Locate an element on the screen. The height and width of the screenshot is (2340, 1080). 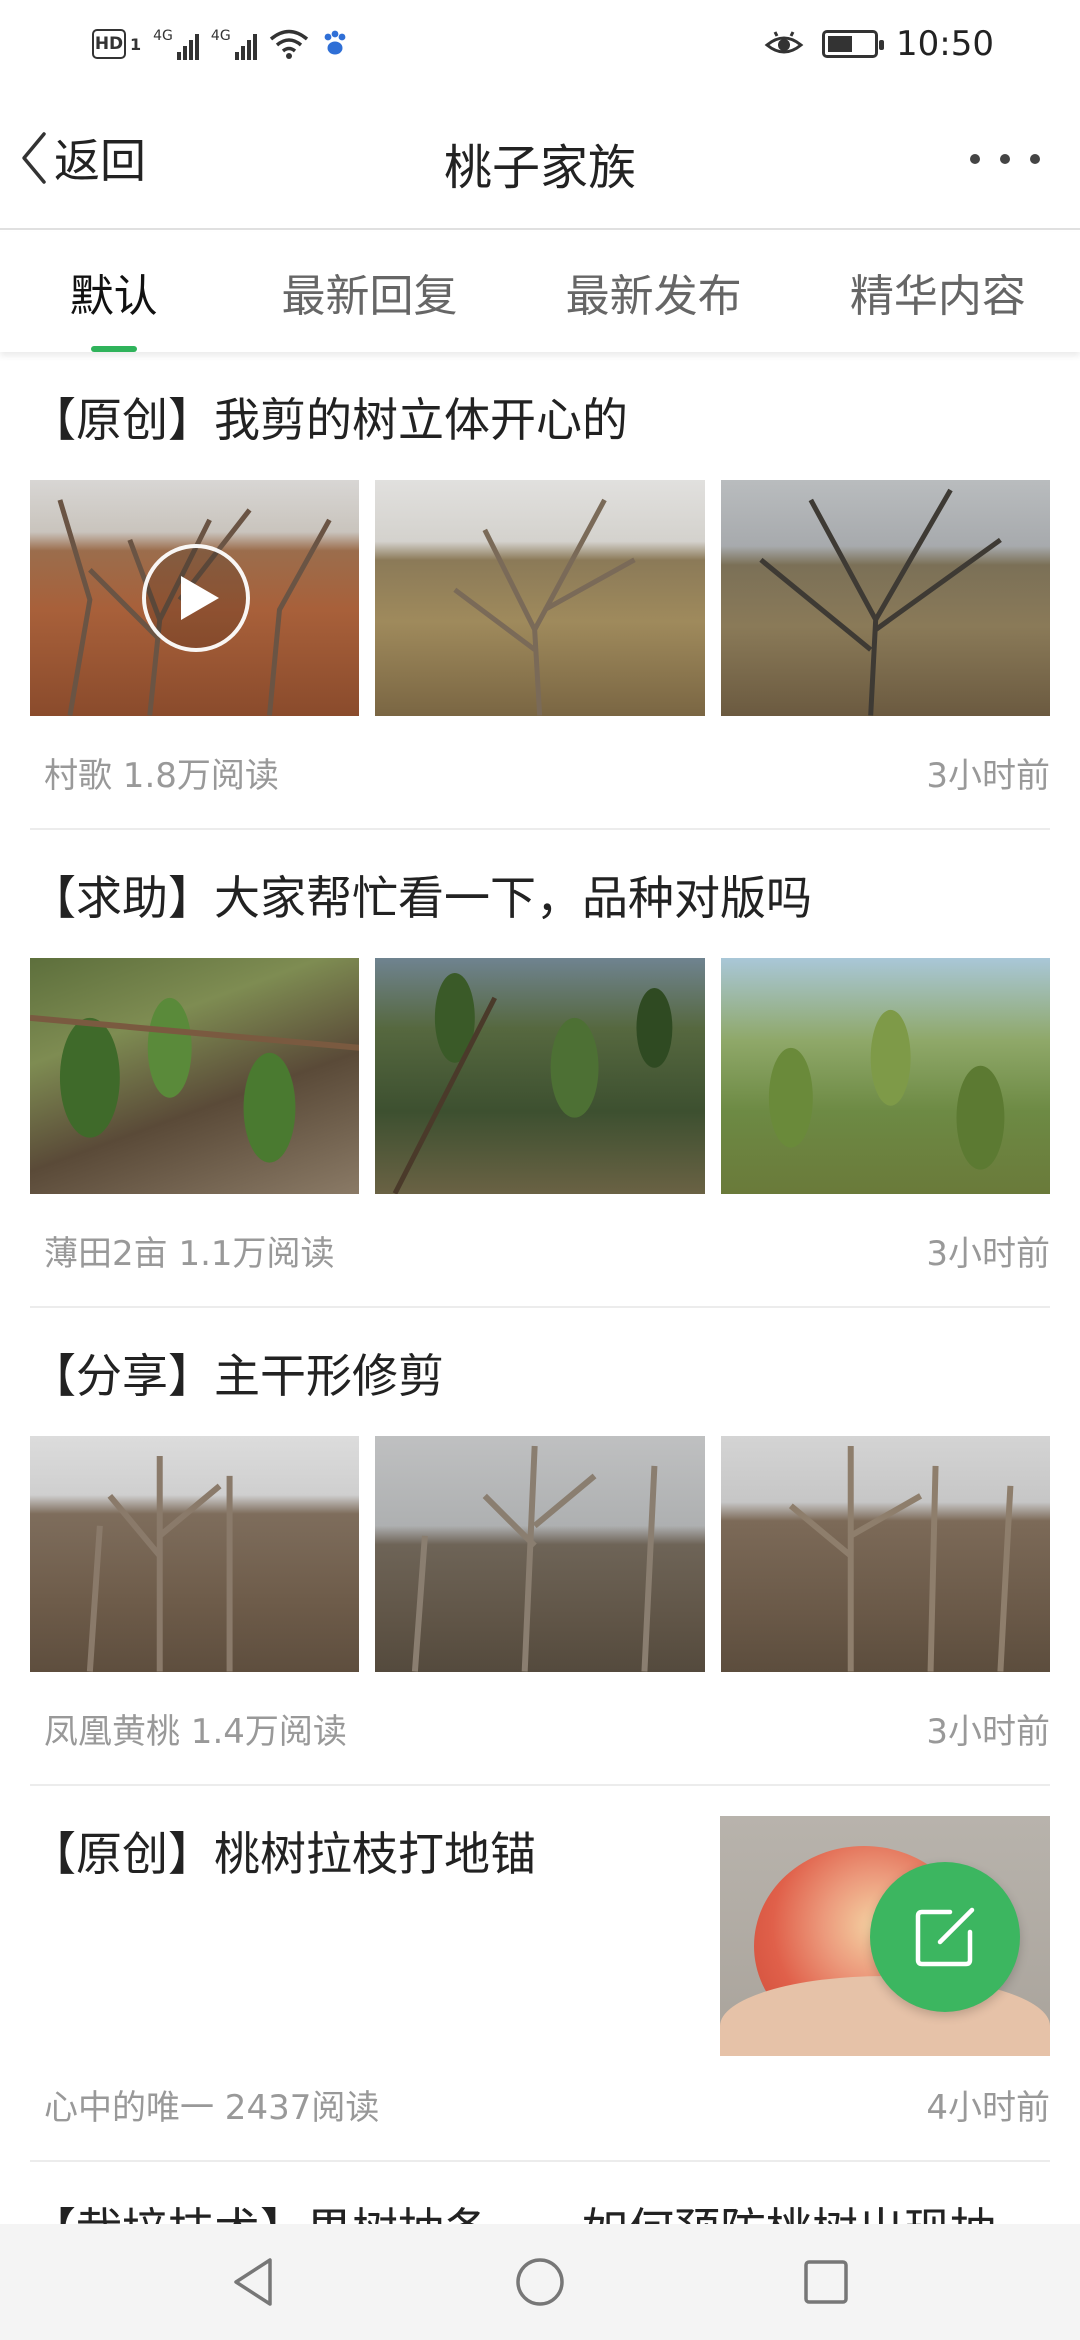
tab-bar: 默认 最新回复 最新发布 精华内容 is located at coordinates (540, 292).